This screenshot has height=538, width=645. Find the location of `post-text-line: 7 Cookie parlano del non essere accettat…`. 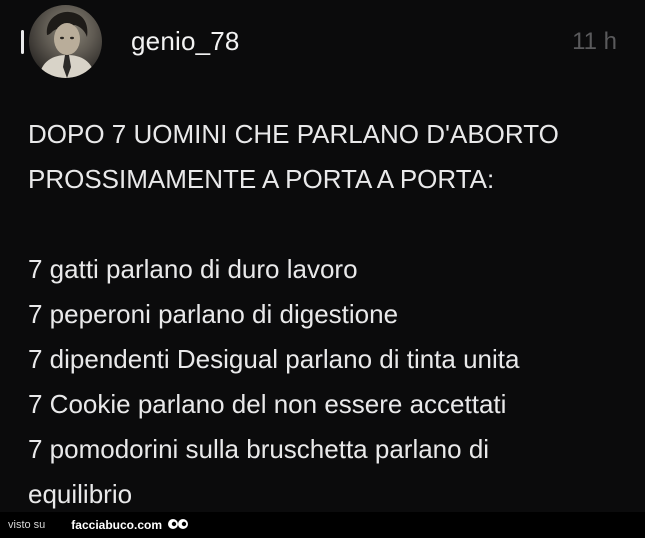

post-text-line: 7 Cookie parlano del non essere accettat… is located at coordinates (267, 404).